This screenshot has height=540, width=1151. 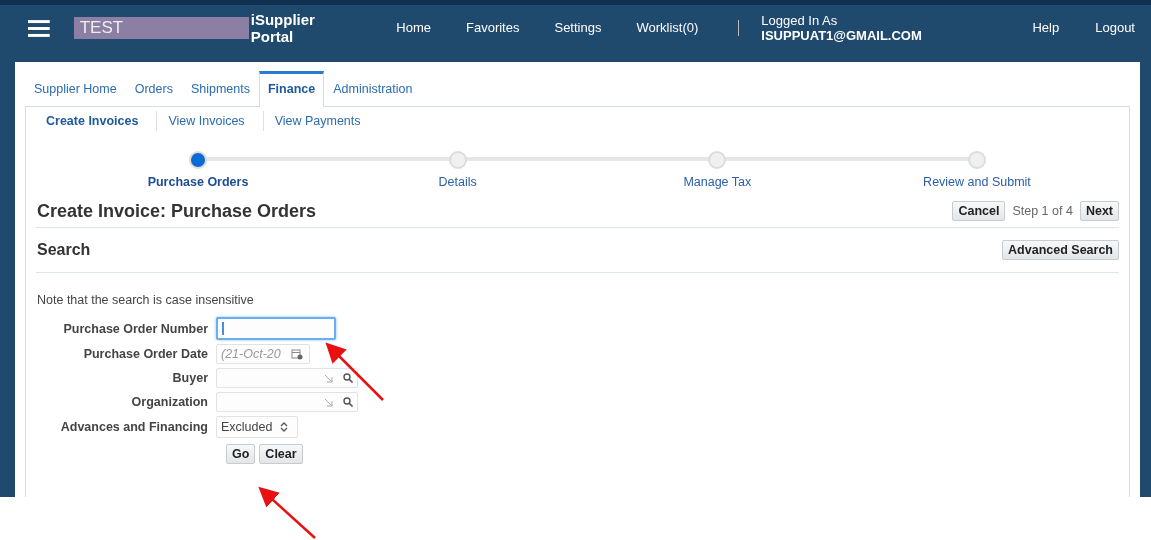 What do you see at coordinates (177, 211) in the screenshot?
I see `page-title: Create Invoice: Purchase Orders` at bounding box center [177, 211].